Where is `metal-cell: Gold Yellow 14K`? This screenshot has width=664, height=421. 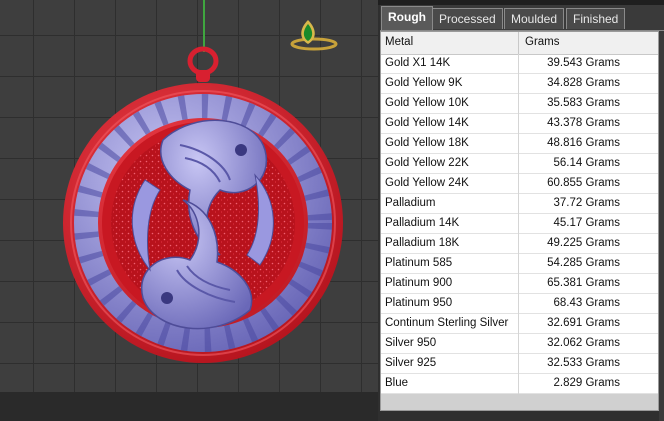
metal-cell: Gold Yellow 14K is located at coordinates (427, 123).